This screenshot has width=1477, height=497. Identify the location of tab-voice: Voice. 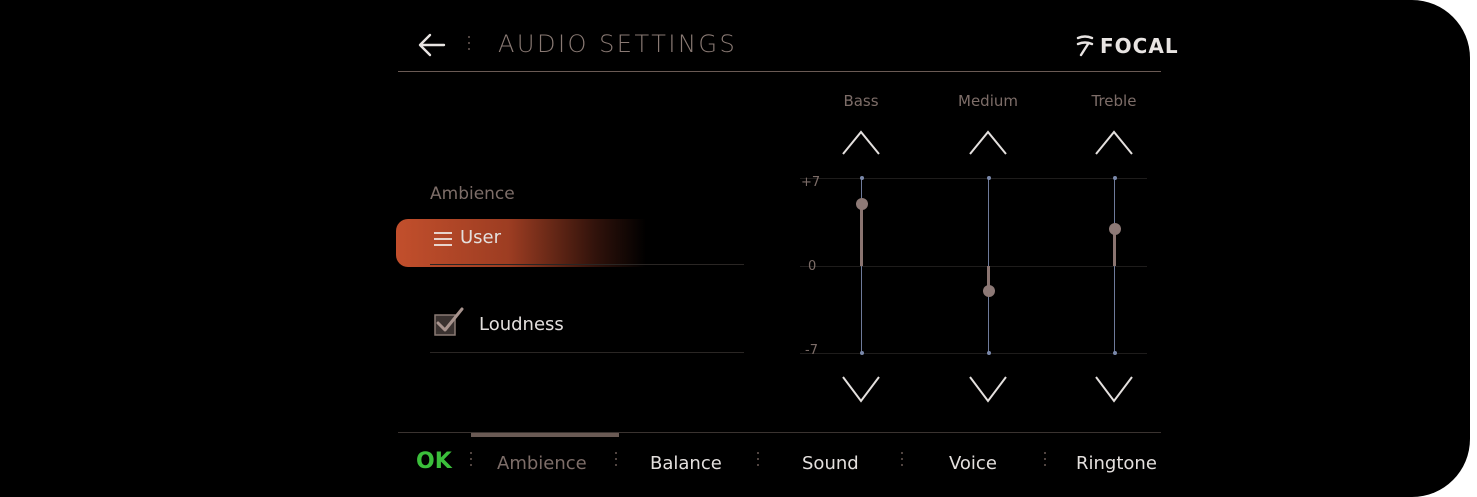
(973, 463).